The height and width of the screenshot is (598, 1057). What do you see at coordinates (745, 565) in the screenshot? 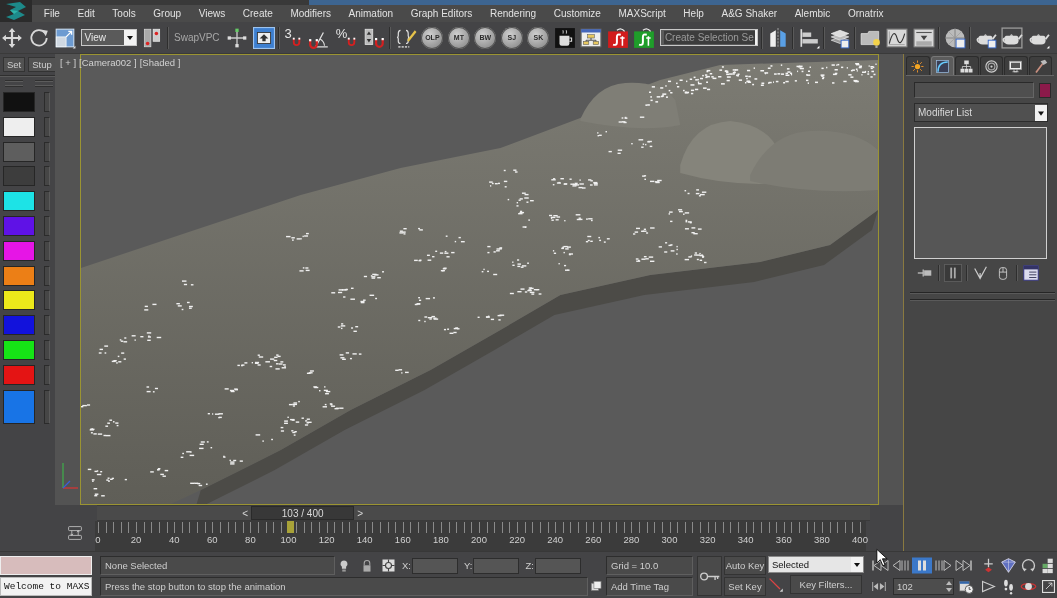
I see `auto-key-button: Auto Key` at bounding box center [745, 565].